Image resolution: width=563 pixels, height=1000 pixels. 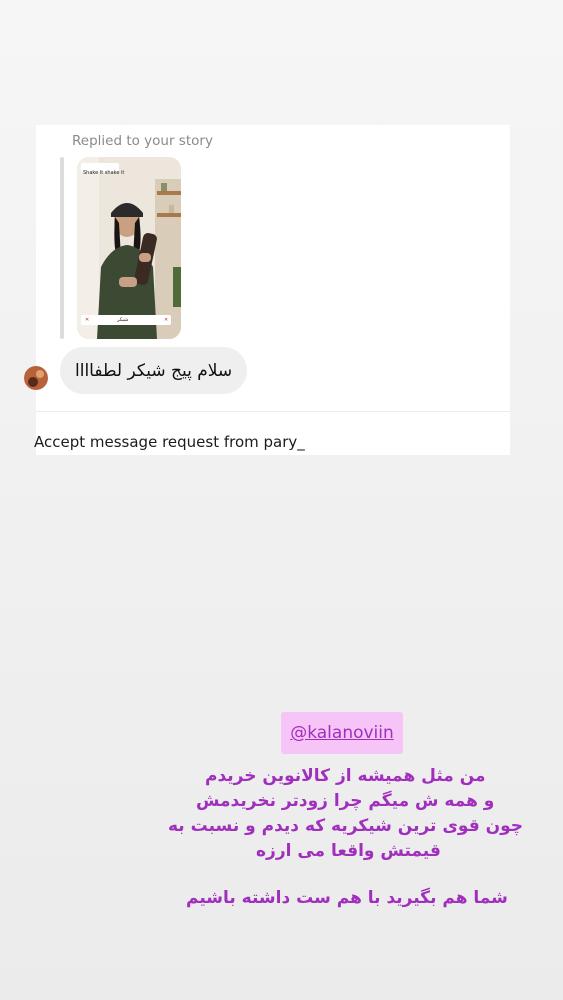 I want to click on caption-line-2: و همه ش میگم چرا زودتر نخریدمش, so click(x=345, y=801).